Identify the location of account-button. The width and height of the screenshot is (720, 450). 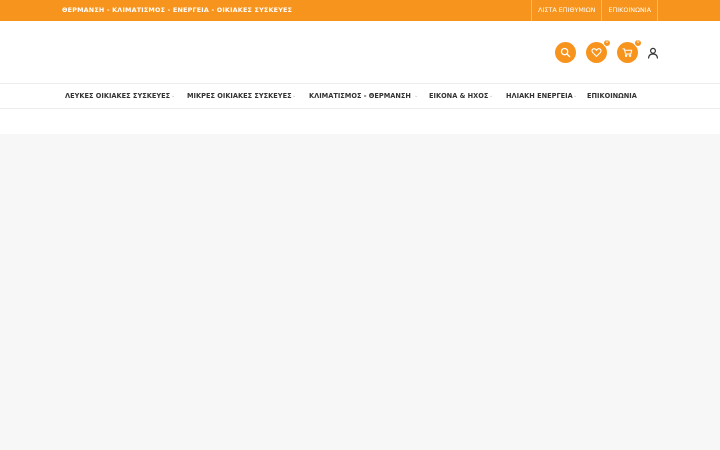
(652, 52).